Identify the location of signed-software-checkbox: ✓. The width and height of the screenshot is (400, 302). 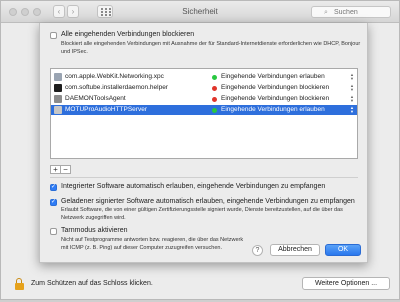
(53, 202).